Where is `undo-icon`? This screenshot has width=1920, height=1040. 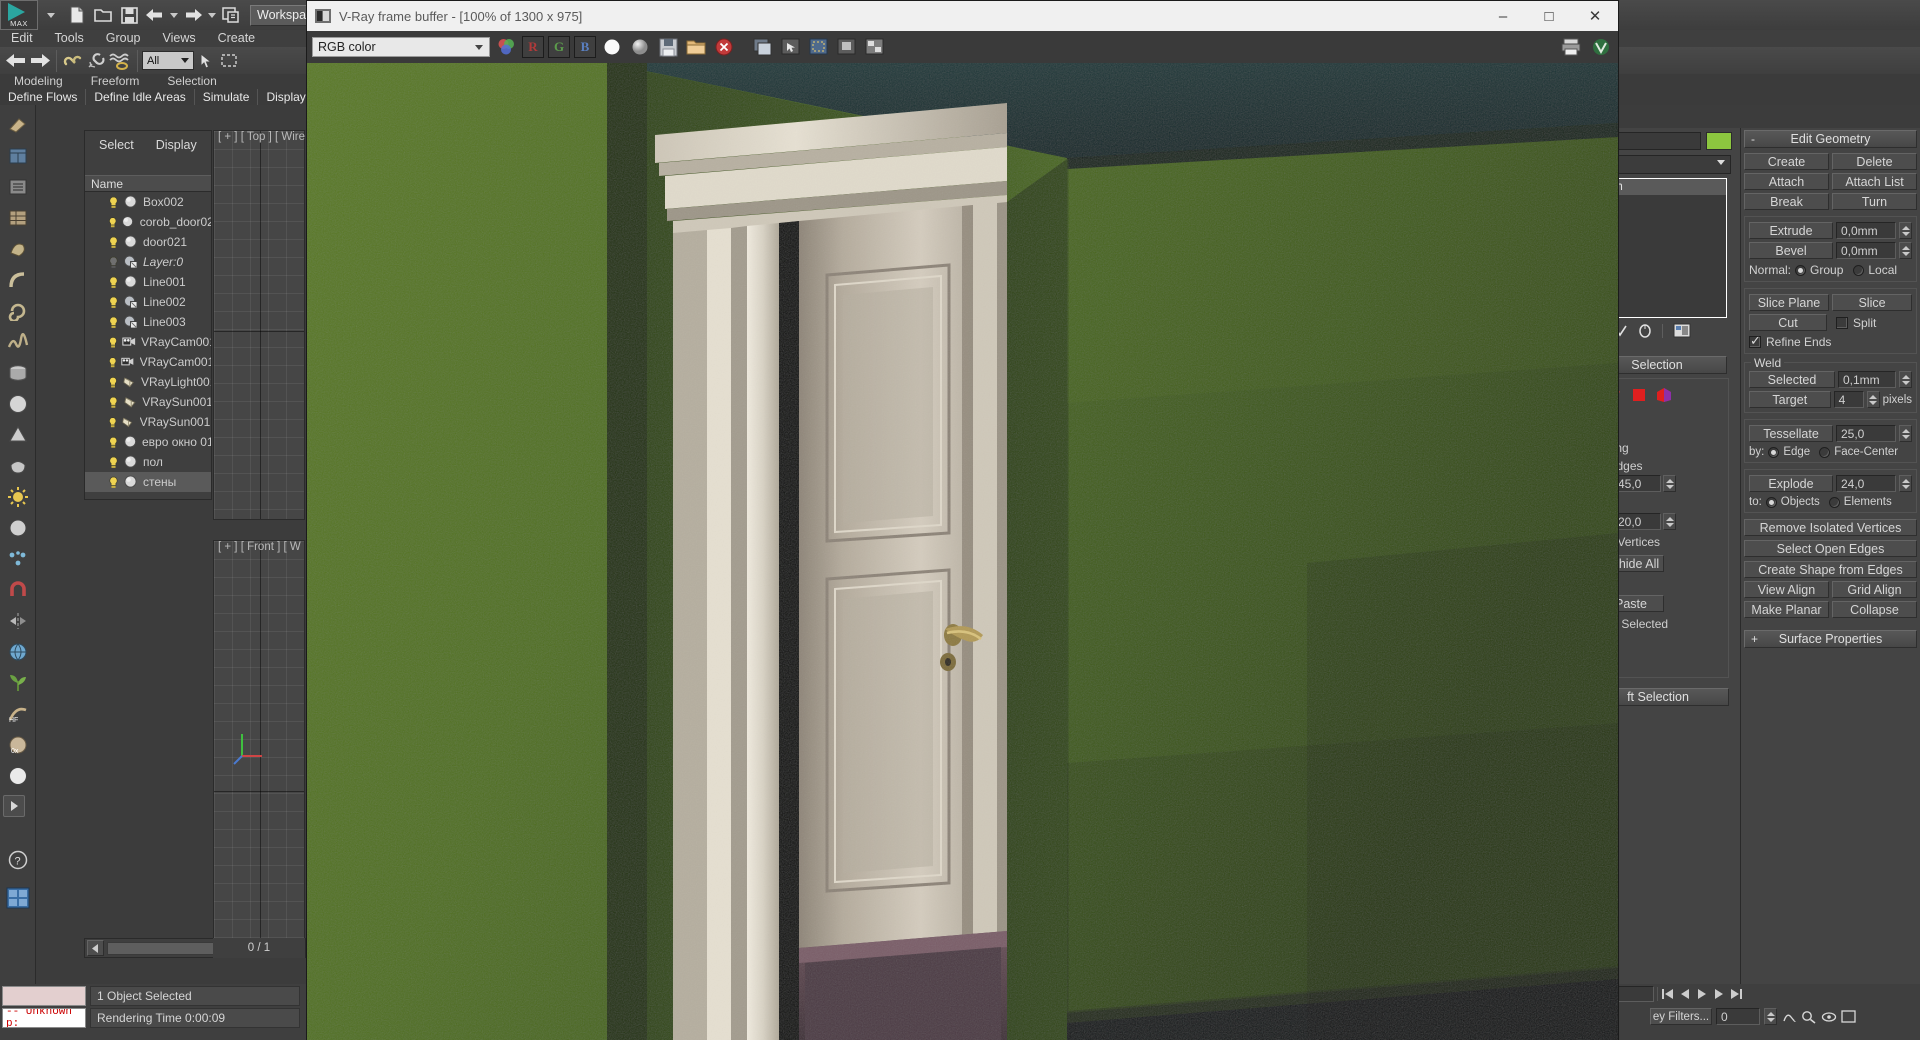
undo-icon is located at coordinates (155, 15).